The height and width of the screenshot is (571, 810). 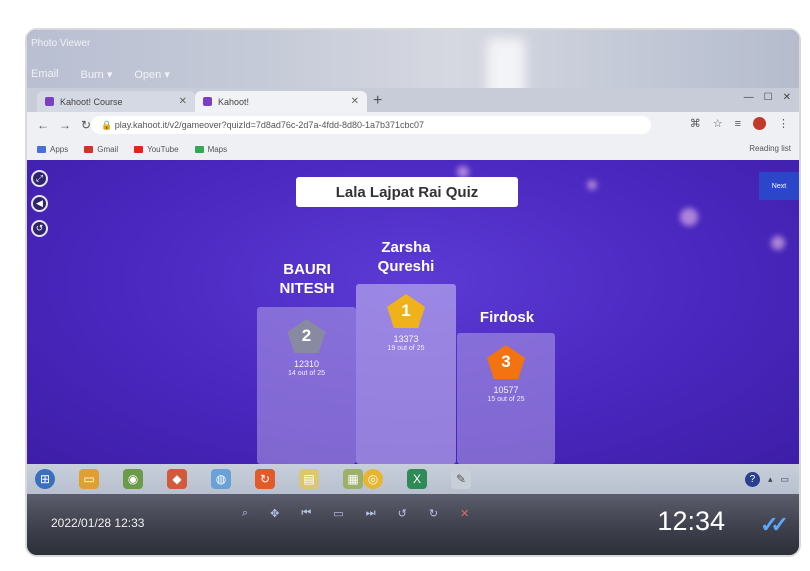 I want to click on rotate-right-icon: ↻, so click(x=433, y=513).